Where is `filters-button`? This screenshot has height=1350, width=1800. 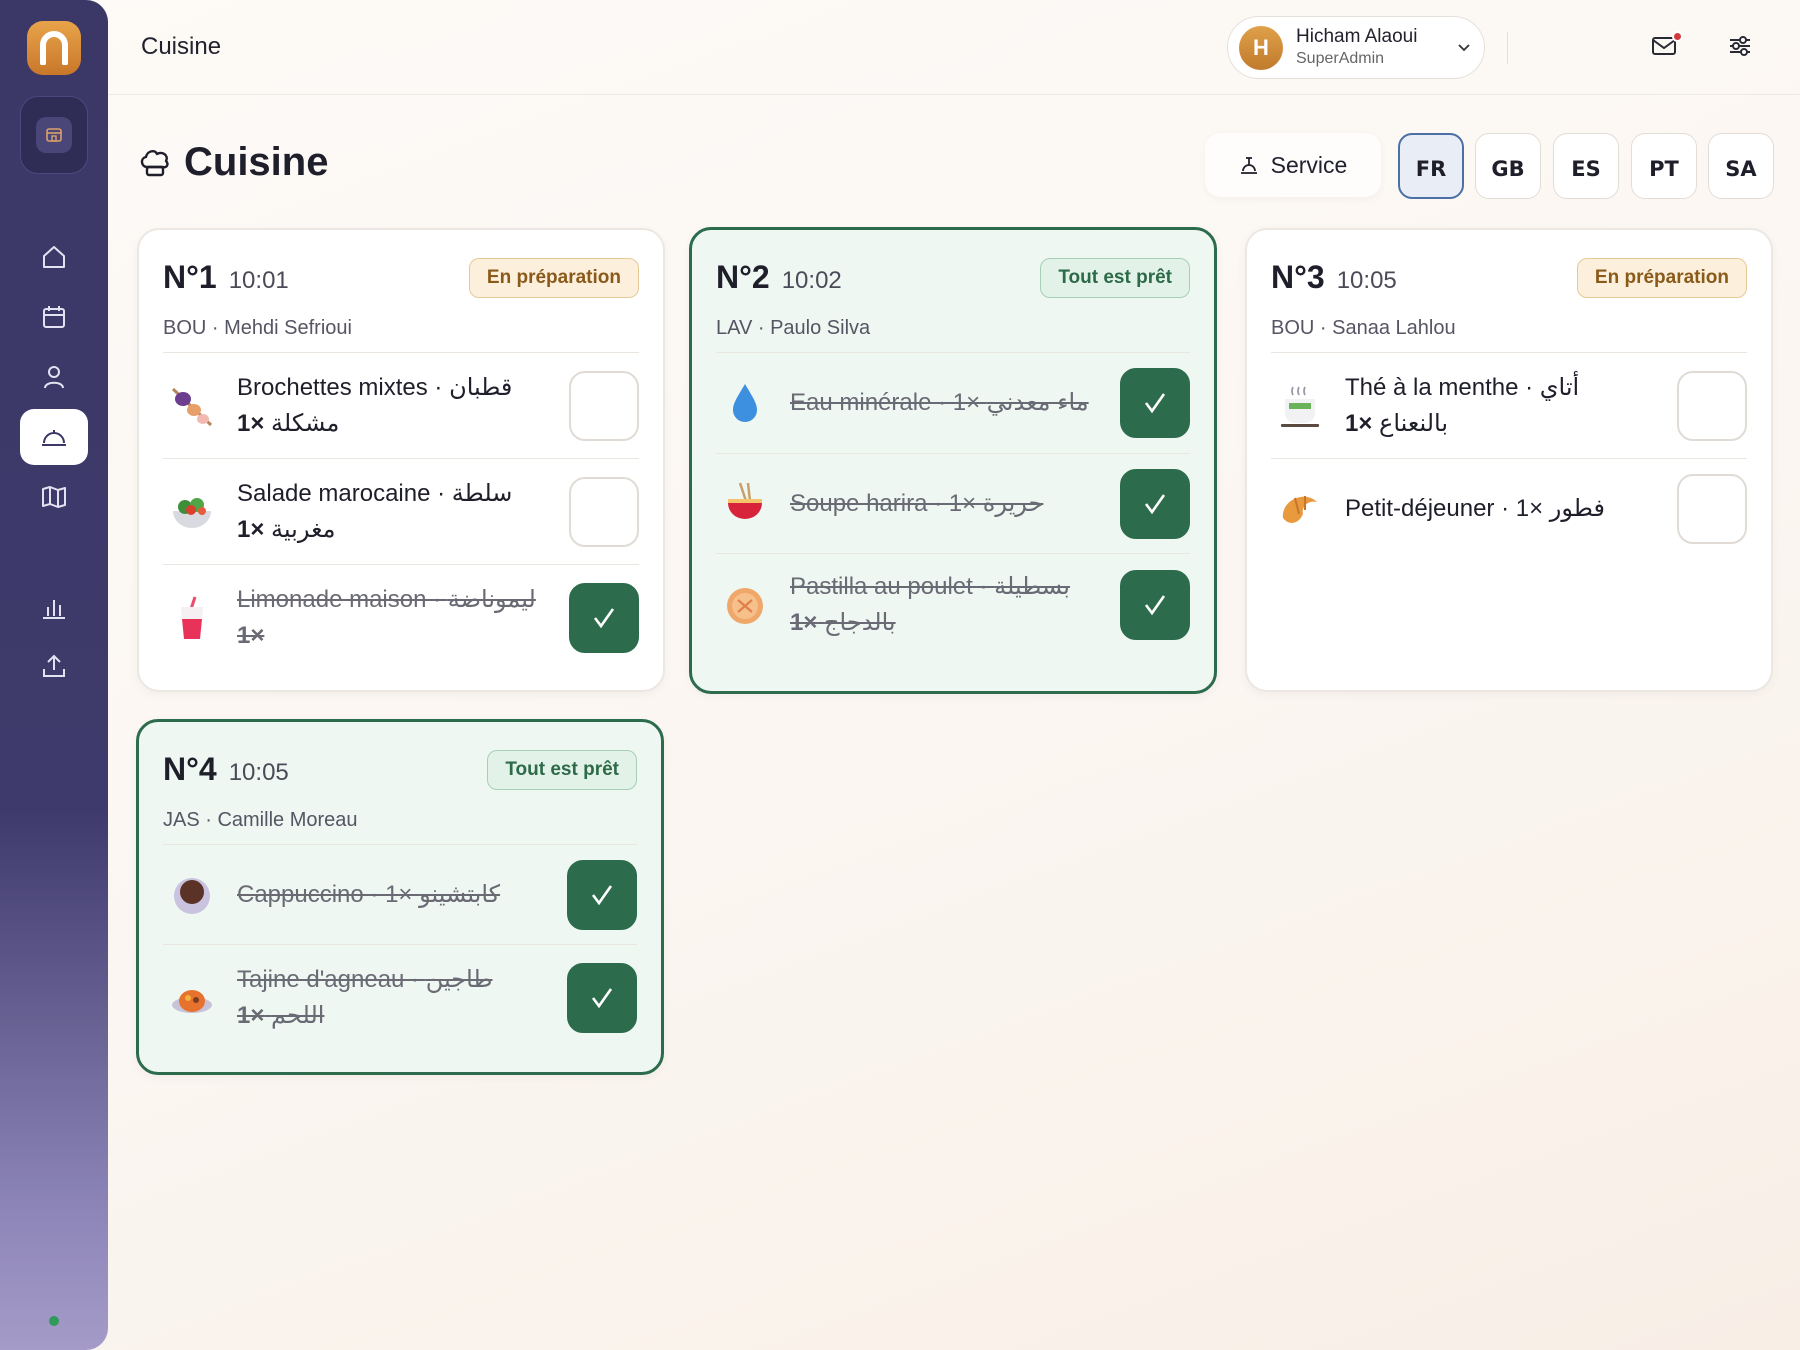 filters-button is located at coordinates (1741, 48).